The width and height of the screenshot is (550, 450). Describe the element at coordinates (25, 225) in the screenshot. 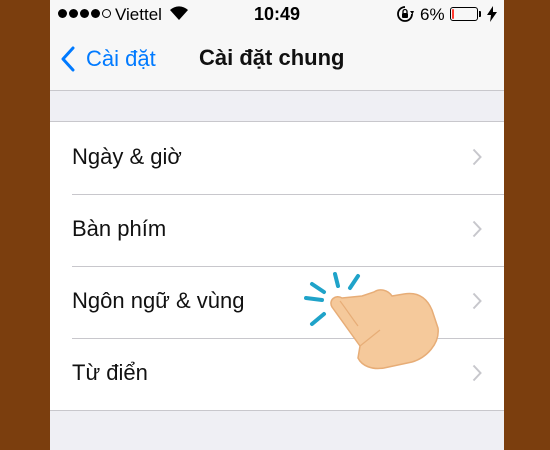

I see `left-frame` at that location.